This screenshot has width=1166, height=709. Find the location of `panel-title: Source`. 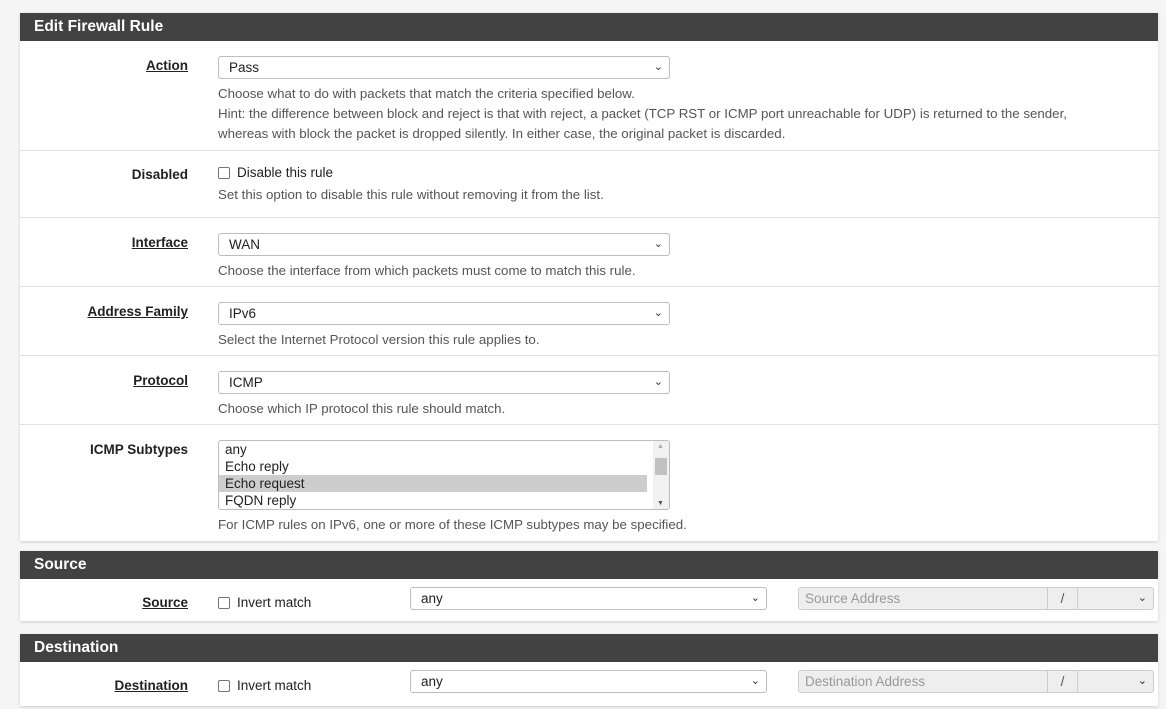

panel-title: Source is located at coordinates (589, 565).